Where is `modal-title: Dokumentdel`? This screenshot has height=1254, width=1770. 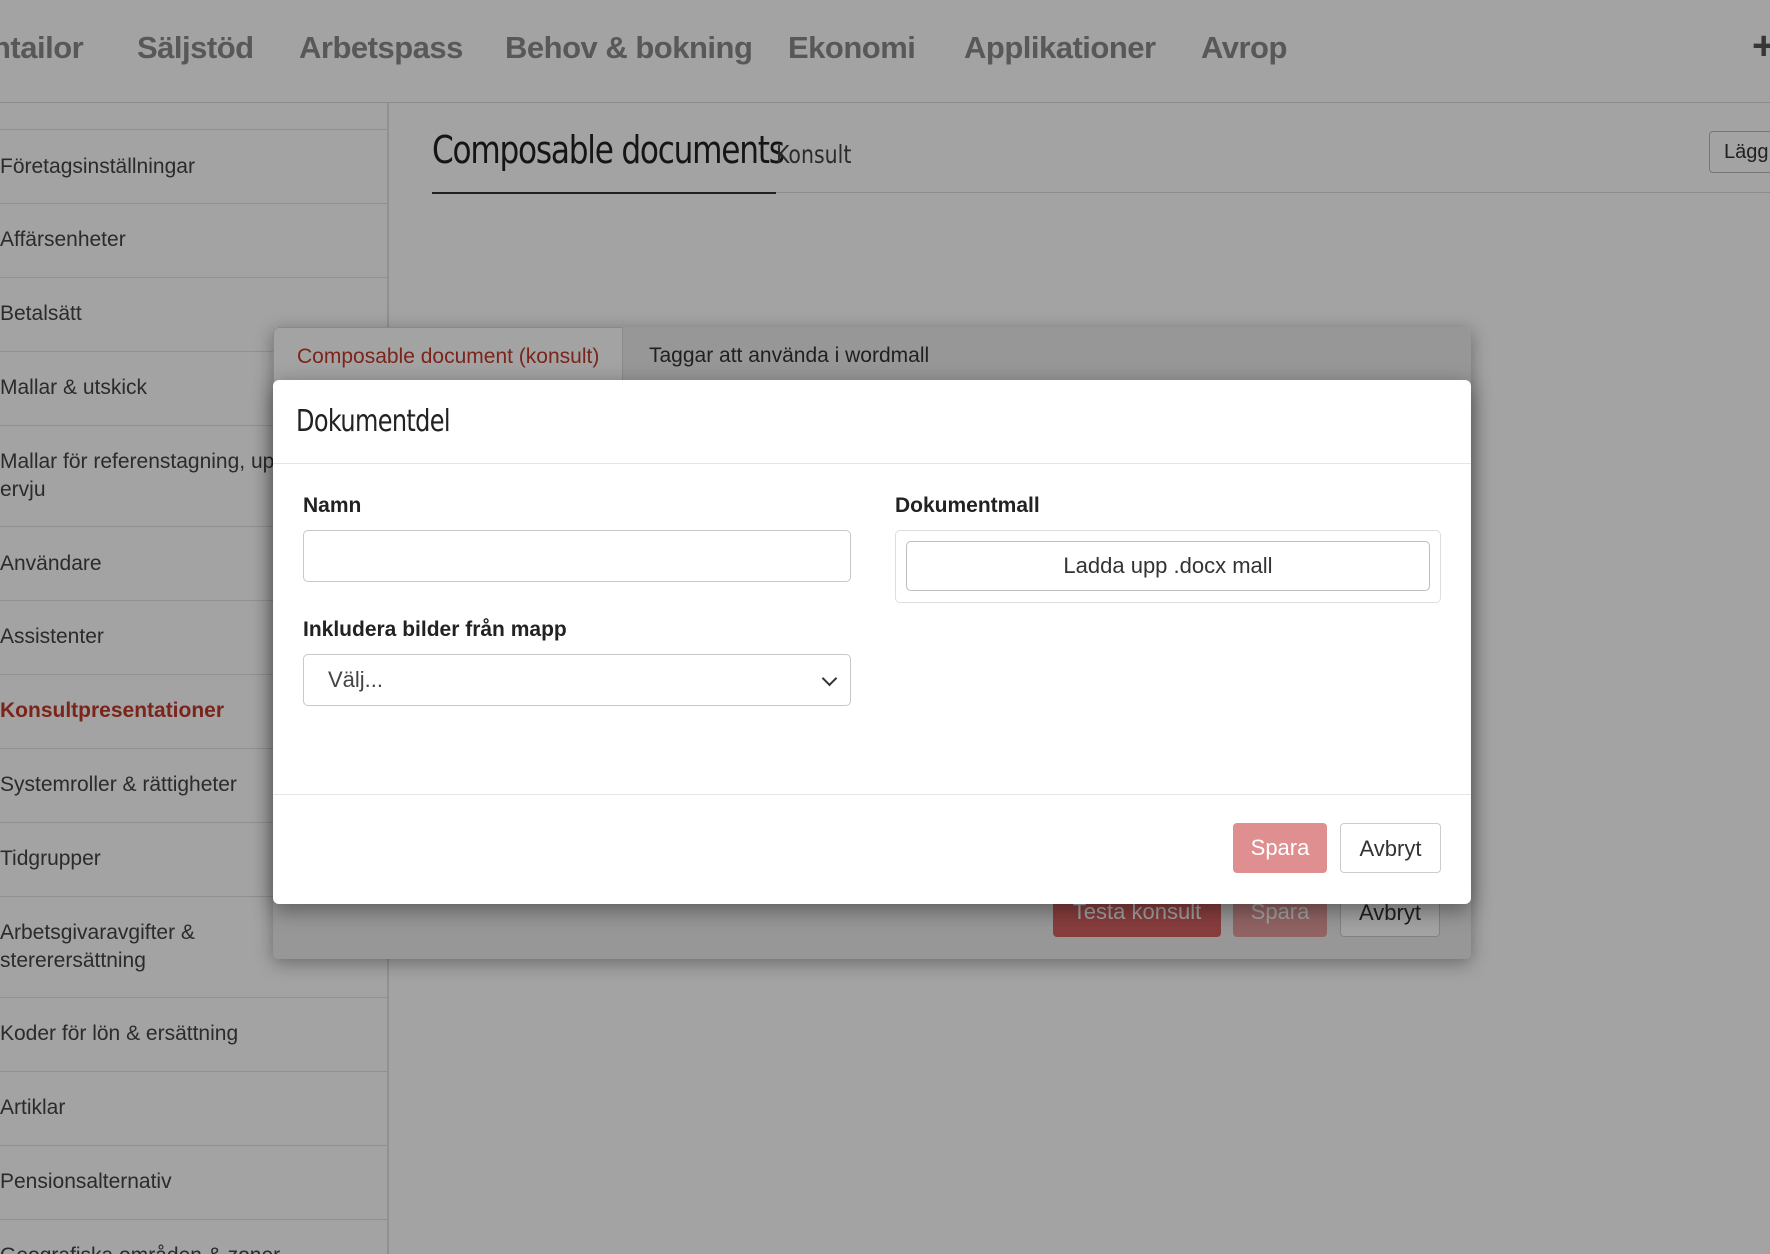
modal-title: Dokumentdel is located at coordinates (373, 421).